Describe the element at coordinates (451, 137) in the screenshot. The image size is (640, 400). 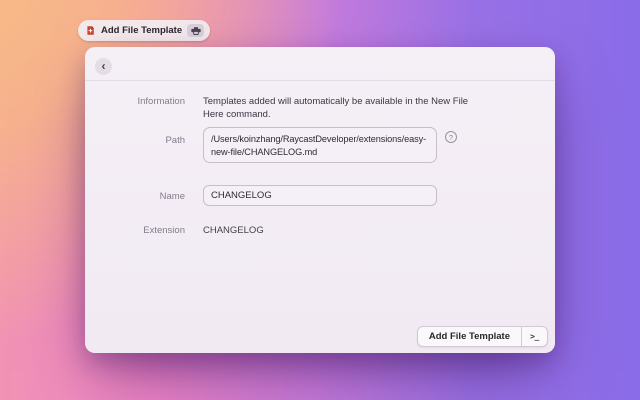
I see `question-mark-icon: ?` at that location.